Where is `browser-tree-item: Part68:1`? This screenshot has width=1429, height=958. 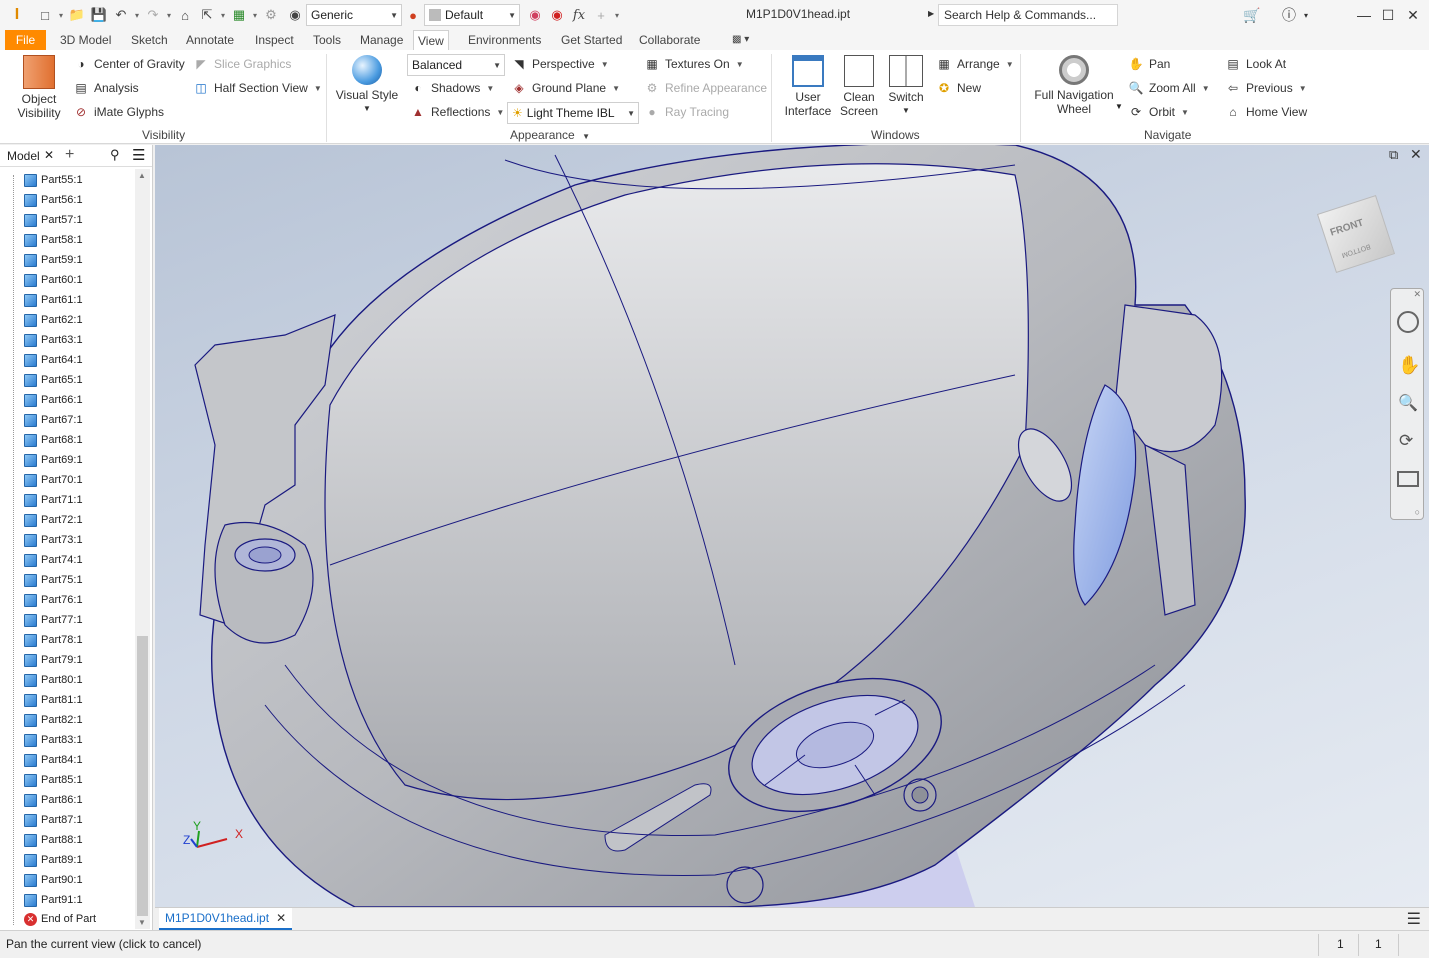
browser-tree-item: Part68:1 is located at coordinates (53, 440).